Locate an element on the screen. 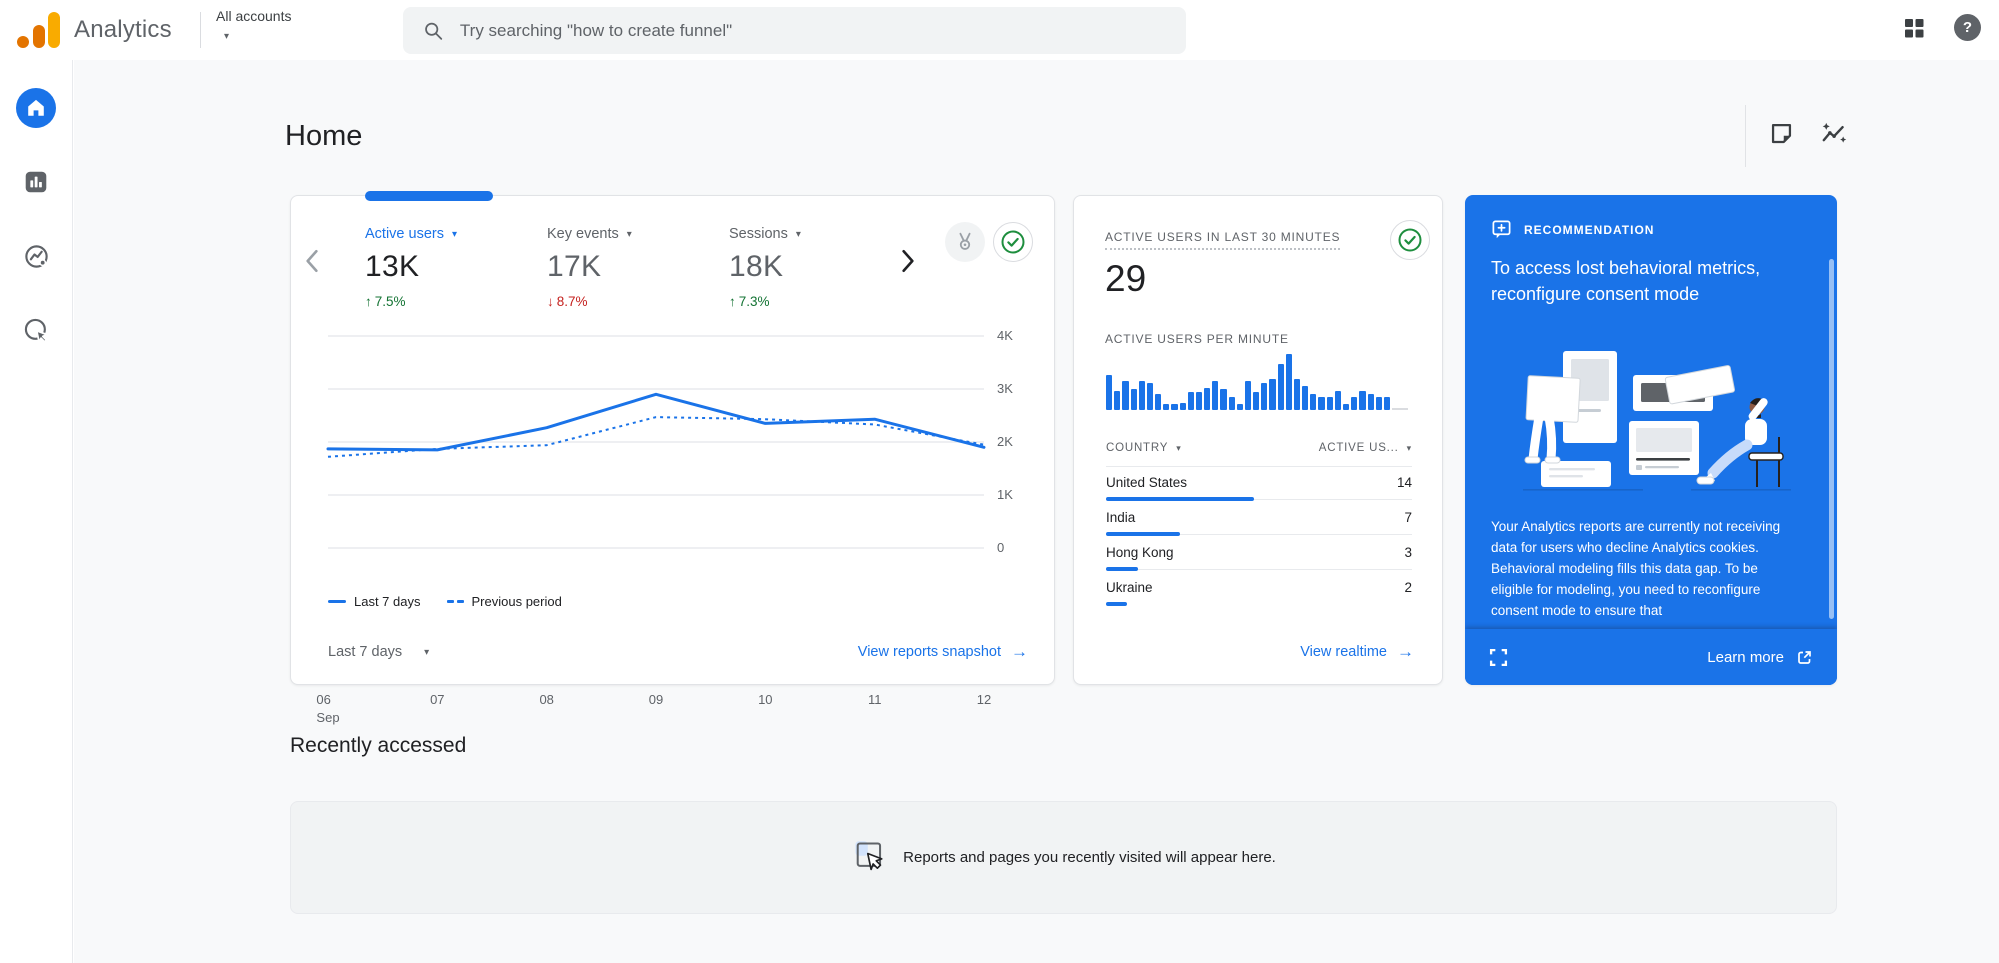  x-axis-label: 06 Sep is located at coordinates (328, 708).